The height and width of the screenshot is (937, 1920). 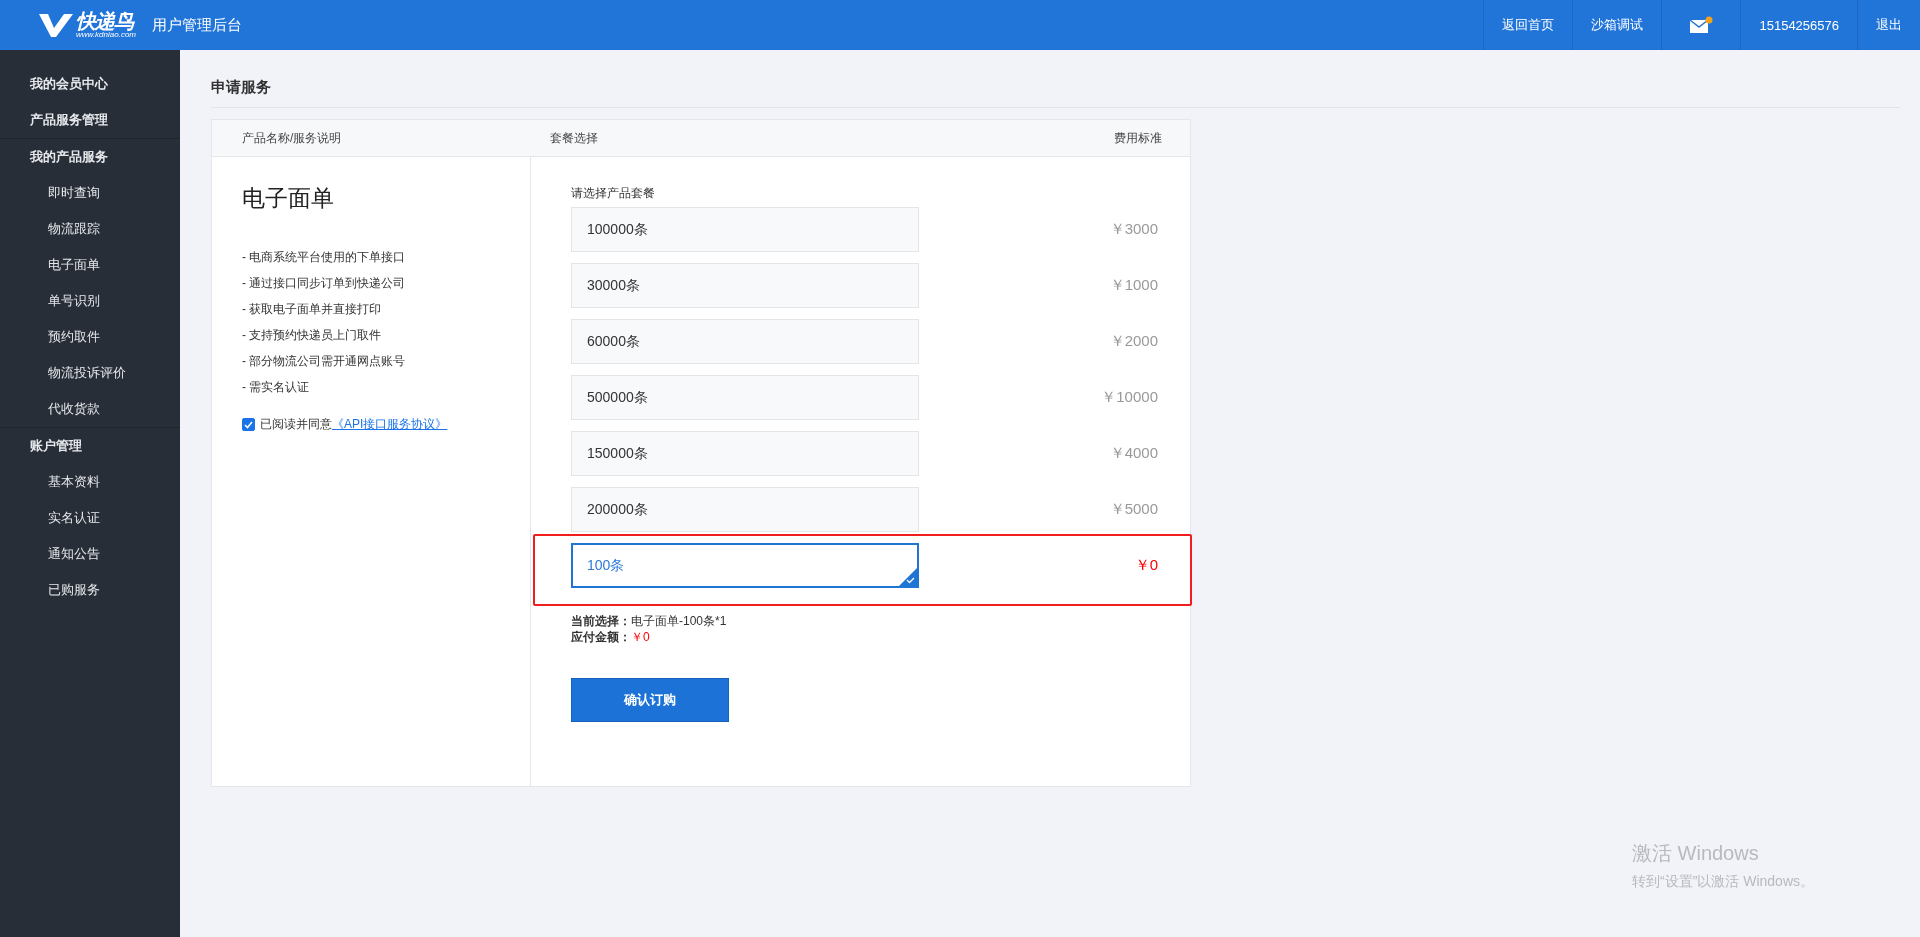 I want to click on check-corner-icon, so click(x=908, y=577).